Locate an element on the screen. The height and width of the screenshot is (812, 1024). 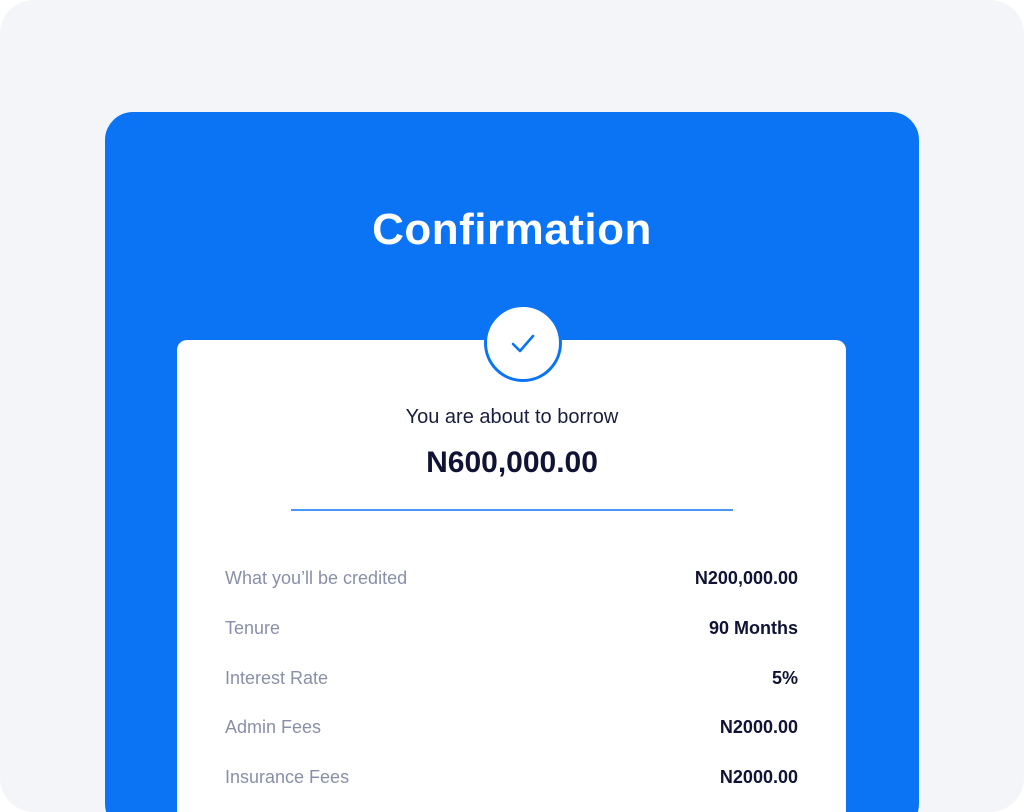
detail-value: 90 Months is located at coordinates (753, 627).